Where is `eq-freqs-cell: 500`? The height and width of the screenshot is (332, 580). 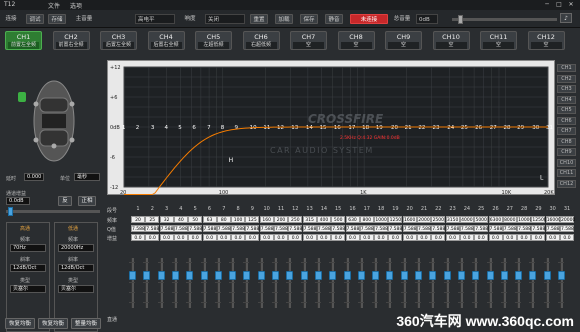 eq-freqs-cell: 500 is located at coordinates (338, 219).